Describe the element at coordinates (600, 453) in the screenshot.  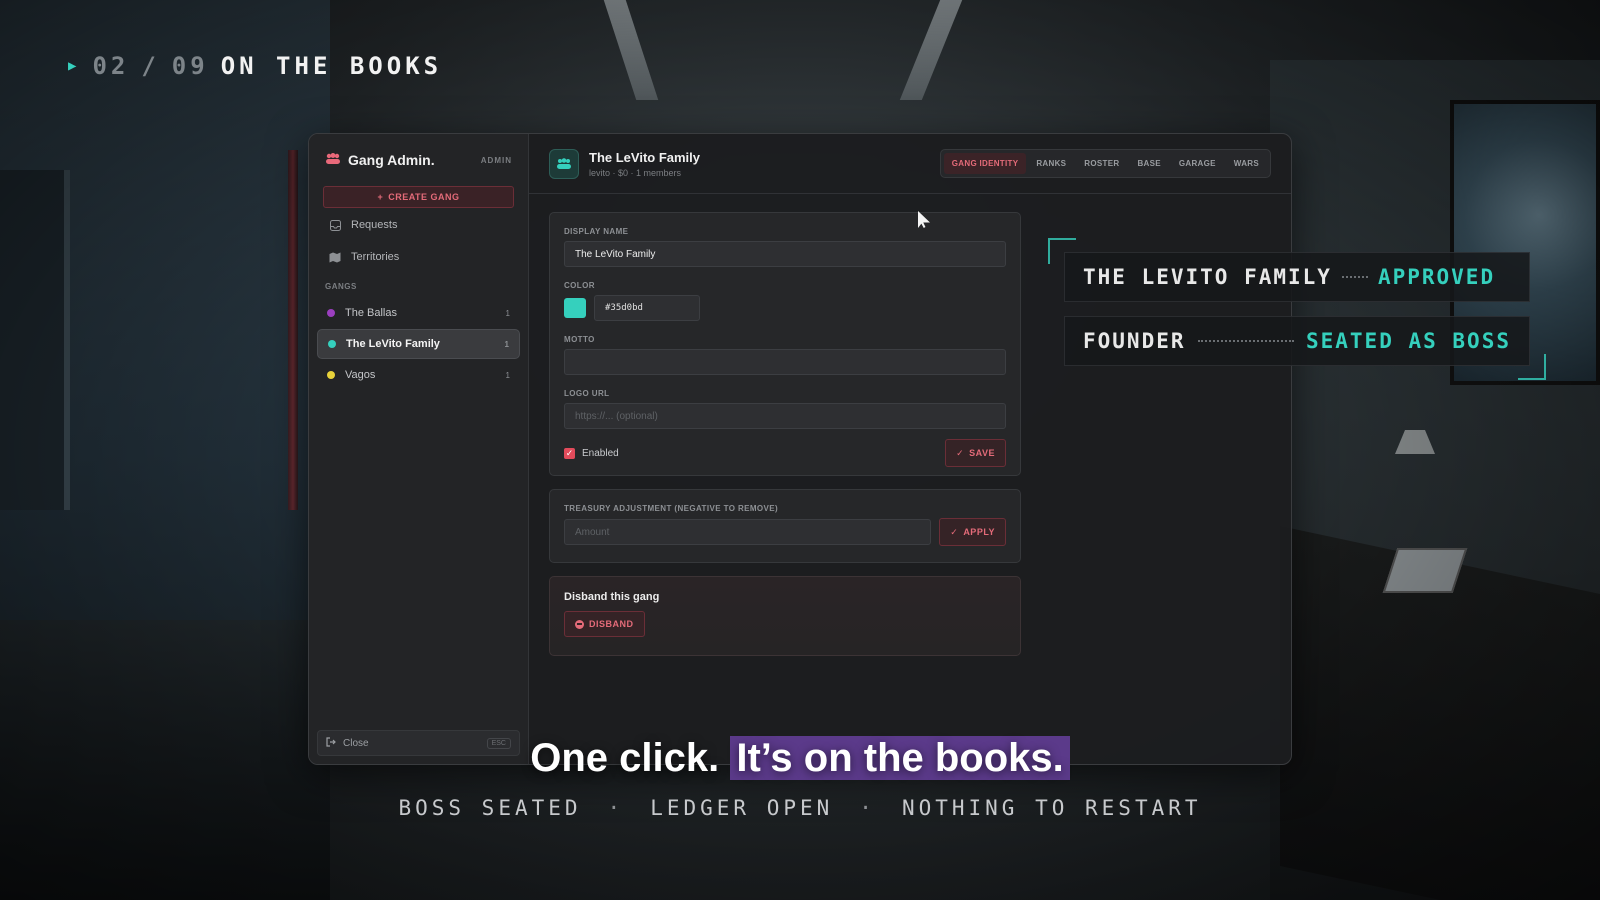
I see `enabled-label: Enabled` at that location.